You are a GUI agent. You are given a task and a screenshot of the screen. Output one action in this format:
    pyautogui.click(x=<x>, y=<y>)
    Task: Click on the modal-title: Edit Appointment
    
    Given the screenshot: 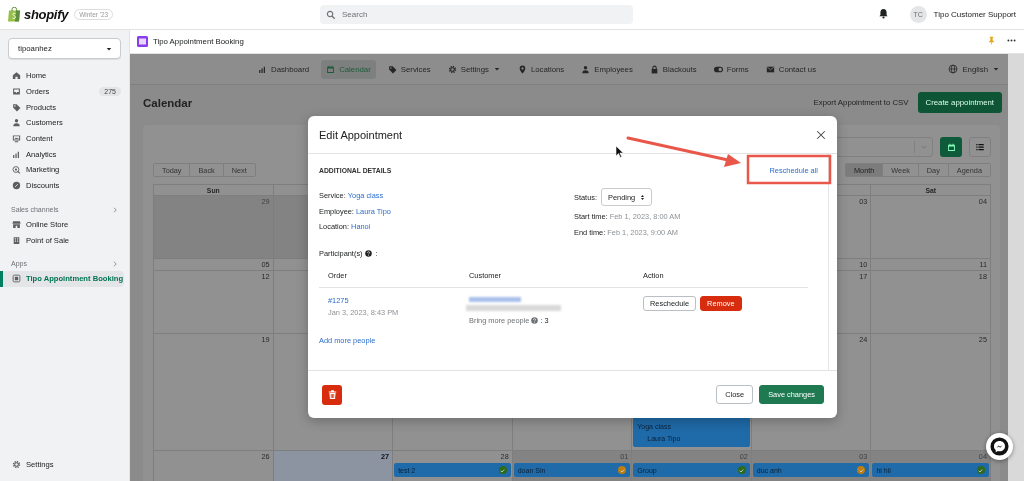 What is the action you would take?
    pyautogui.click(x=361, y=134)
    